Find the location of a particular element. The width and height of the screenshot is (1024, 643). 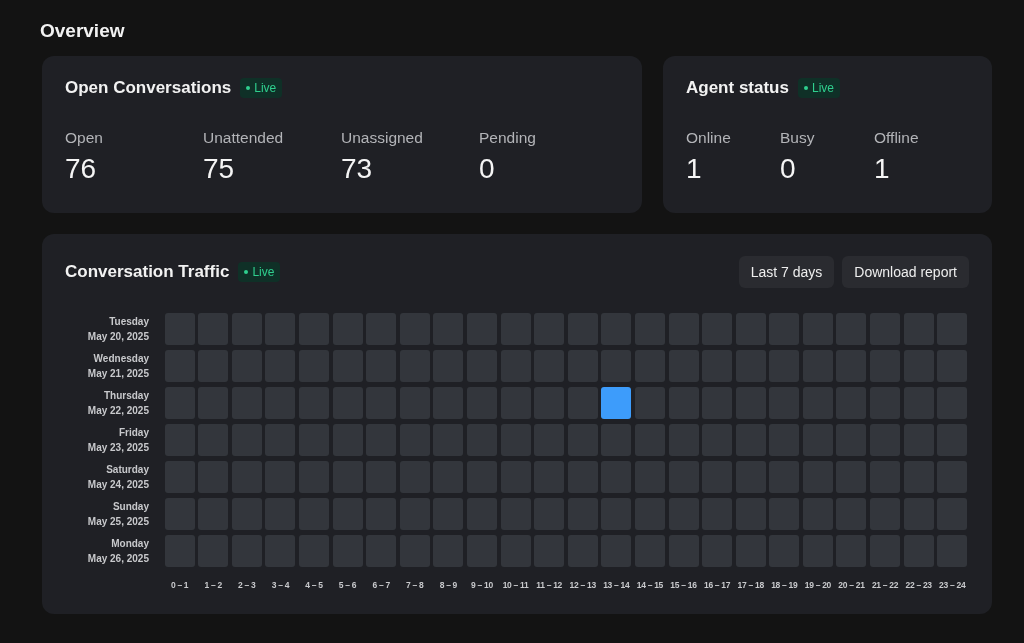

stat-label: Busy is located at coordinates (797, 138).